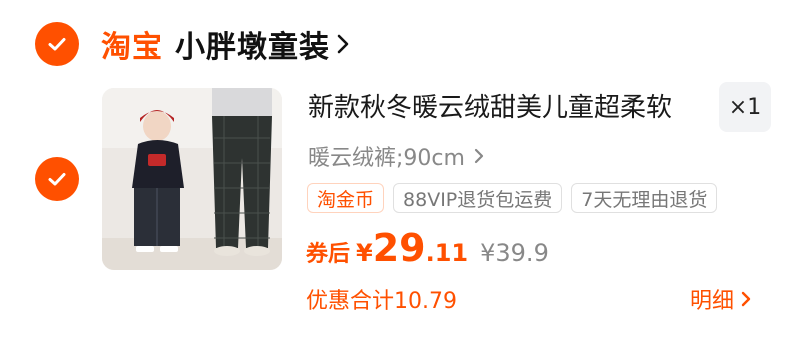 The image size is (800, 337). I want to click on service-tags: 淘金币 88VIP退货包运费 7天无理由退货, so click(512, 198).